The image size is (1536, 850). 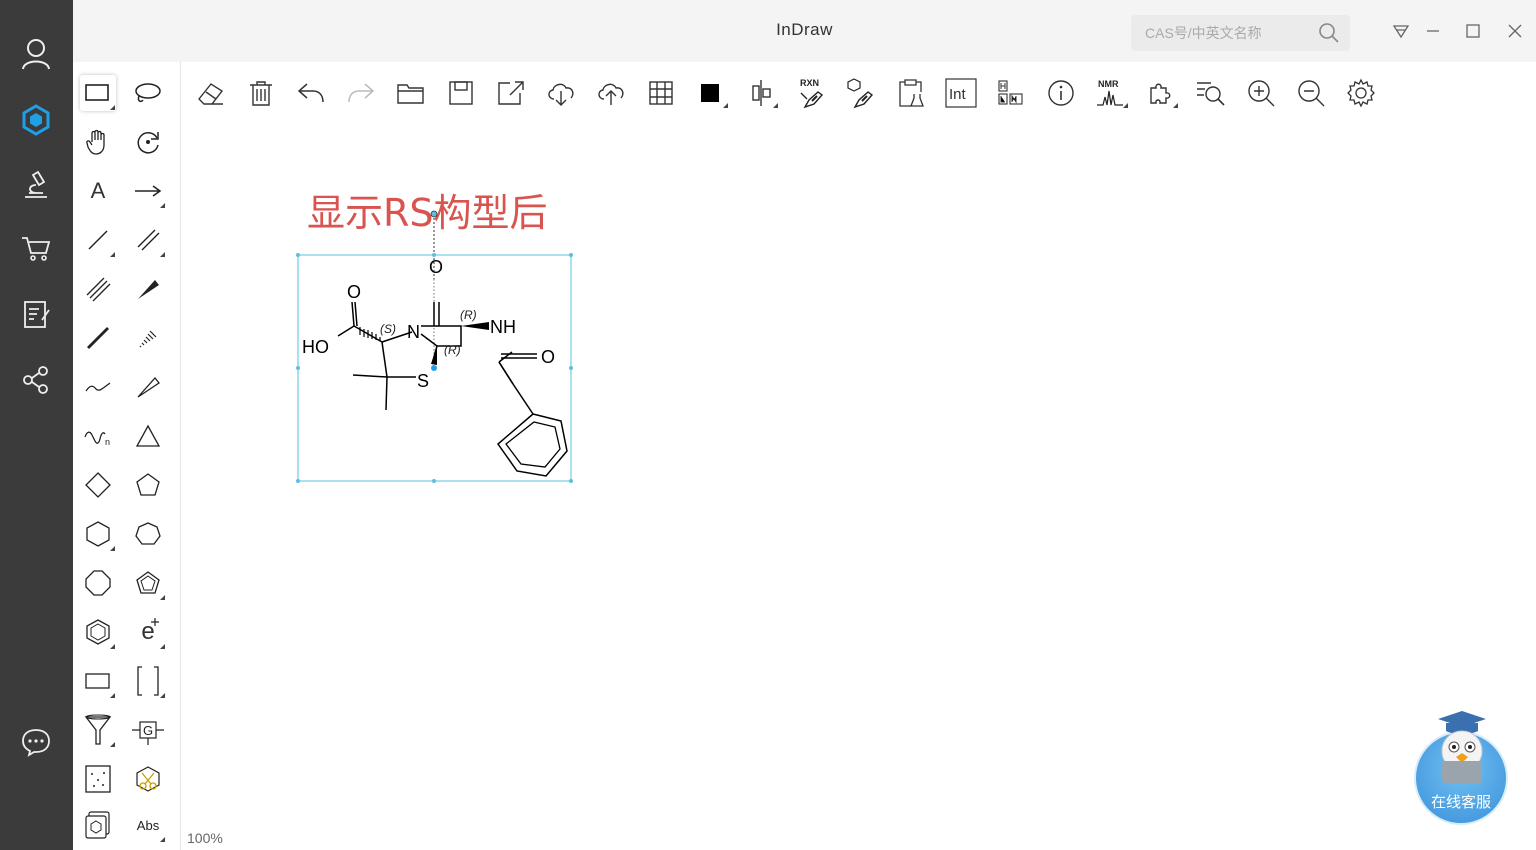 What do you see at coordinates (98, 730) in the screenshot?
I see `funnel-tool` at bounding box center [98, 730].